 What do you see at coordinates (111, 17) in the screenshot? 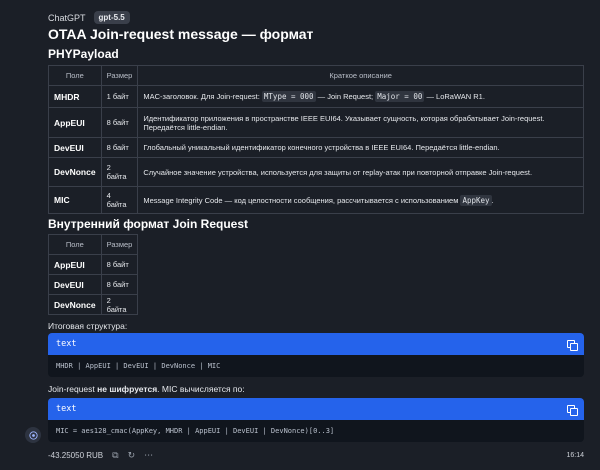
I see `model-badge: gpt-5.5` at bounding box center [111, 17].